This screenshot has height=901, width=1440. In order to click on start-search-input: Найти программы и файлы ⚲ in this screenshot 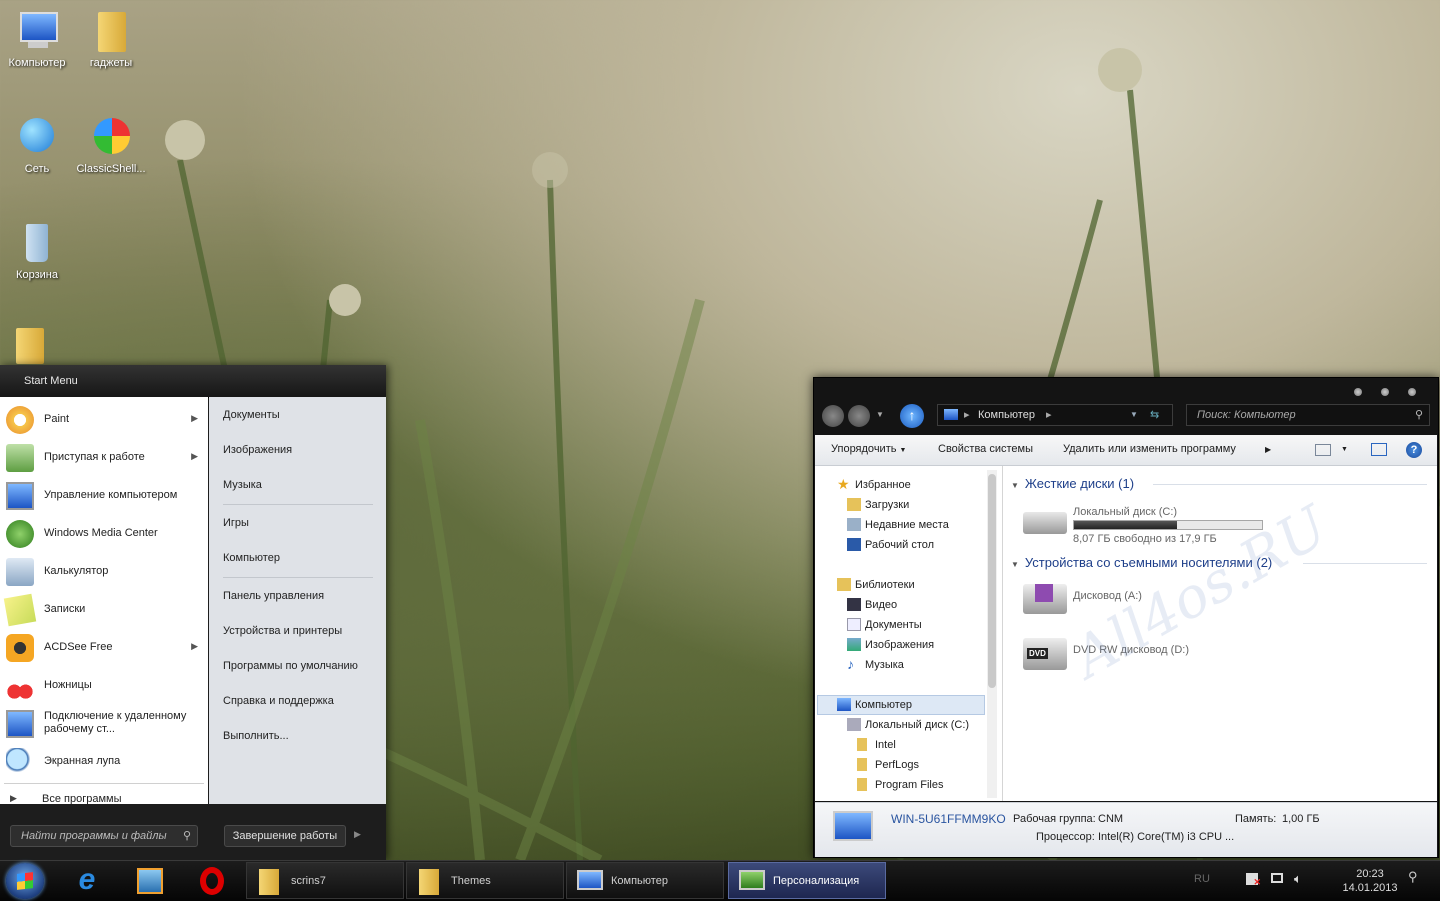, I will do `click(104, 836)`.